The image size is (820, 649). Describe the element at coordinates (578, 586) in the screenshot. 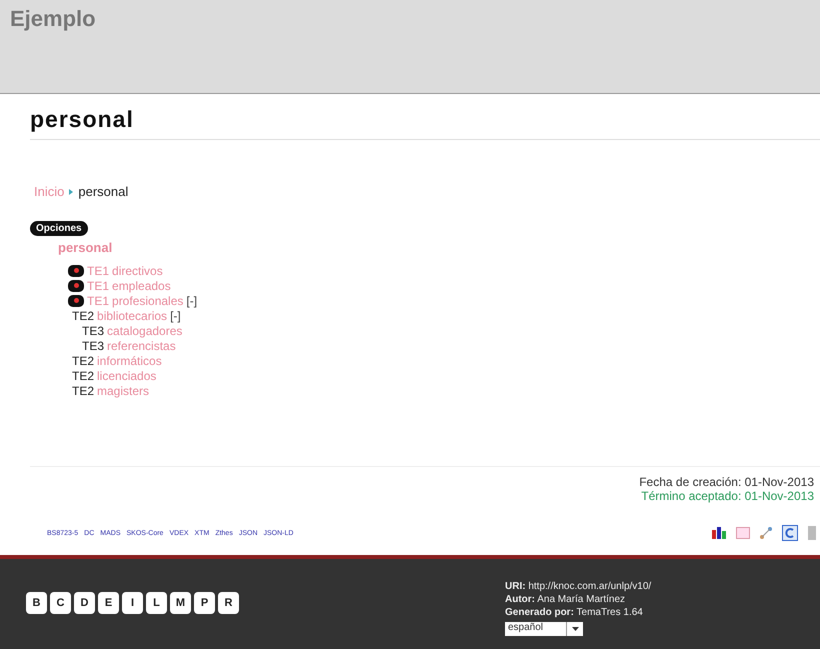

I see `uri-text: URI: http://knoc.com.ar/unlp/v10/` at that location.